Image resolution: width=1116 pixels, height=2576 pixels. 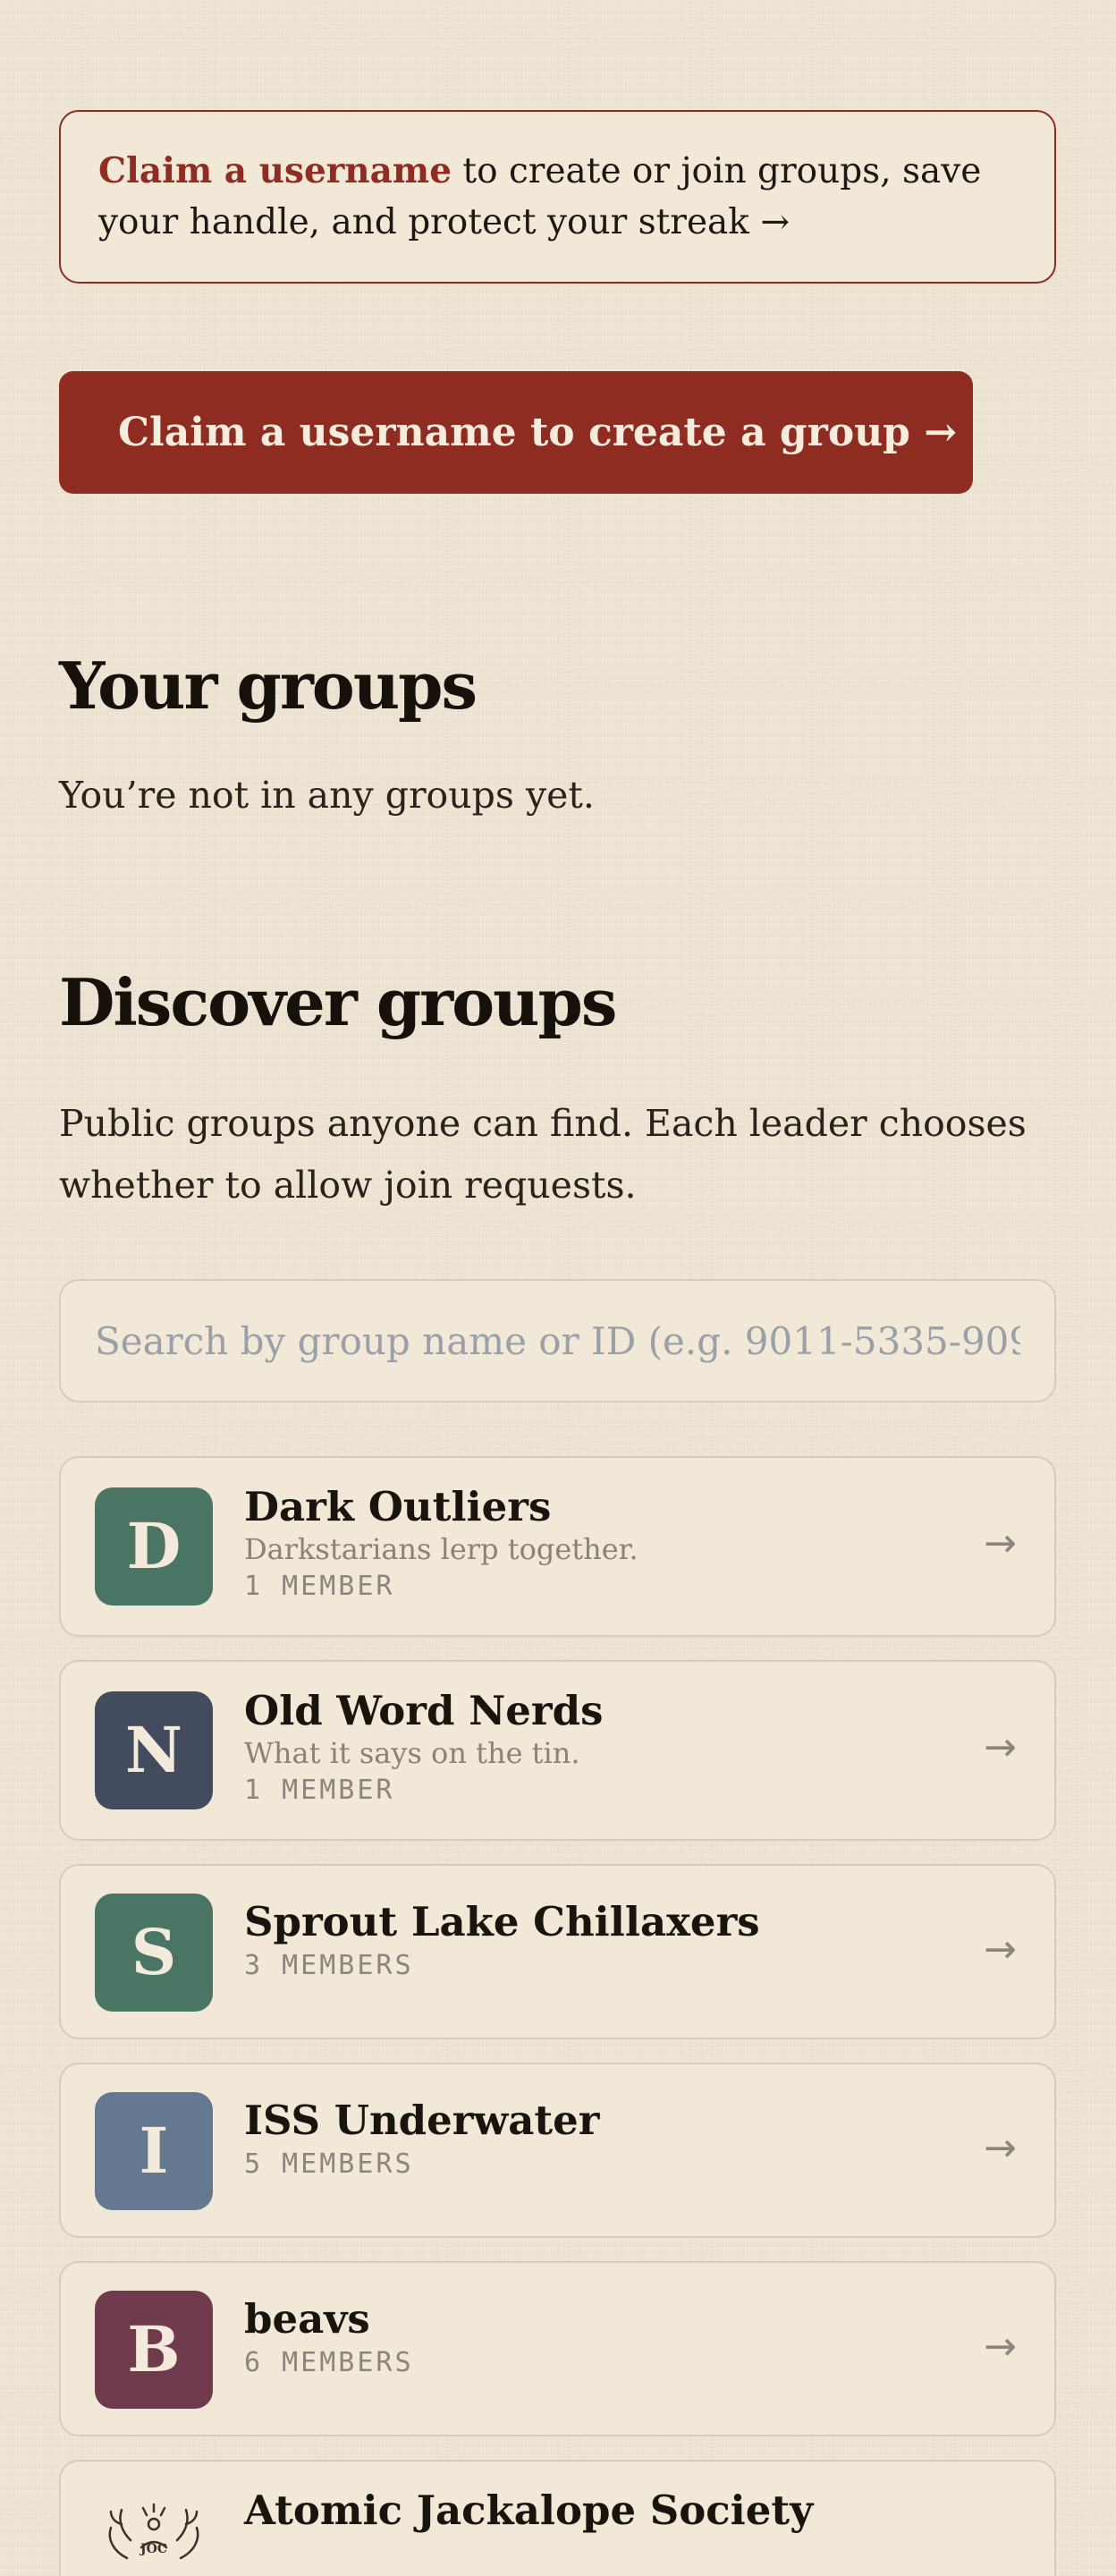 I want to click on group-description: What it says on the tin., so click(x=412, y=1753).